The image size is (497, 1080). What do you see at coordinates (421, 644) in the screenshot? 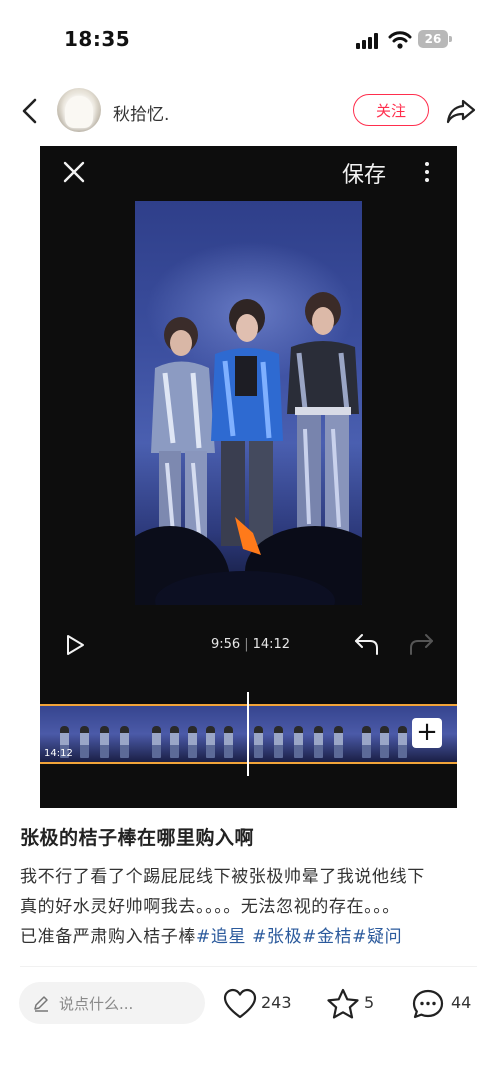
I see `redo-icon` at bounding box center [421, 644].